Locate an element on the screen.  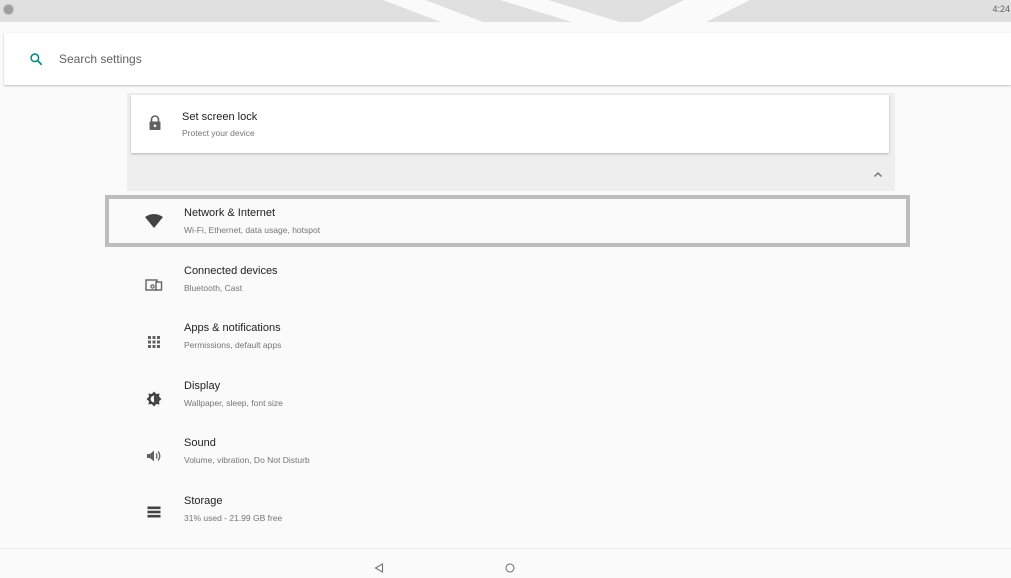
status-bar: 4:24 is located at coordinates (505, 11).